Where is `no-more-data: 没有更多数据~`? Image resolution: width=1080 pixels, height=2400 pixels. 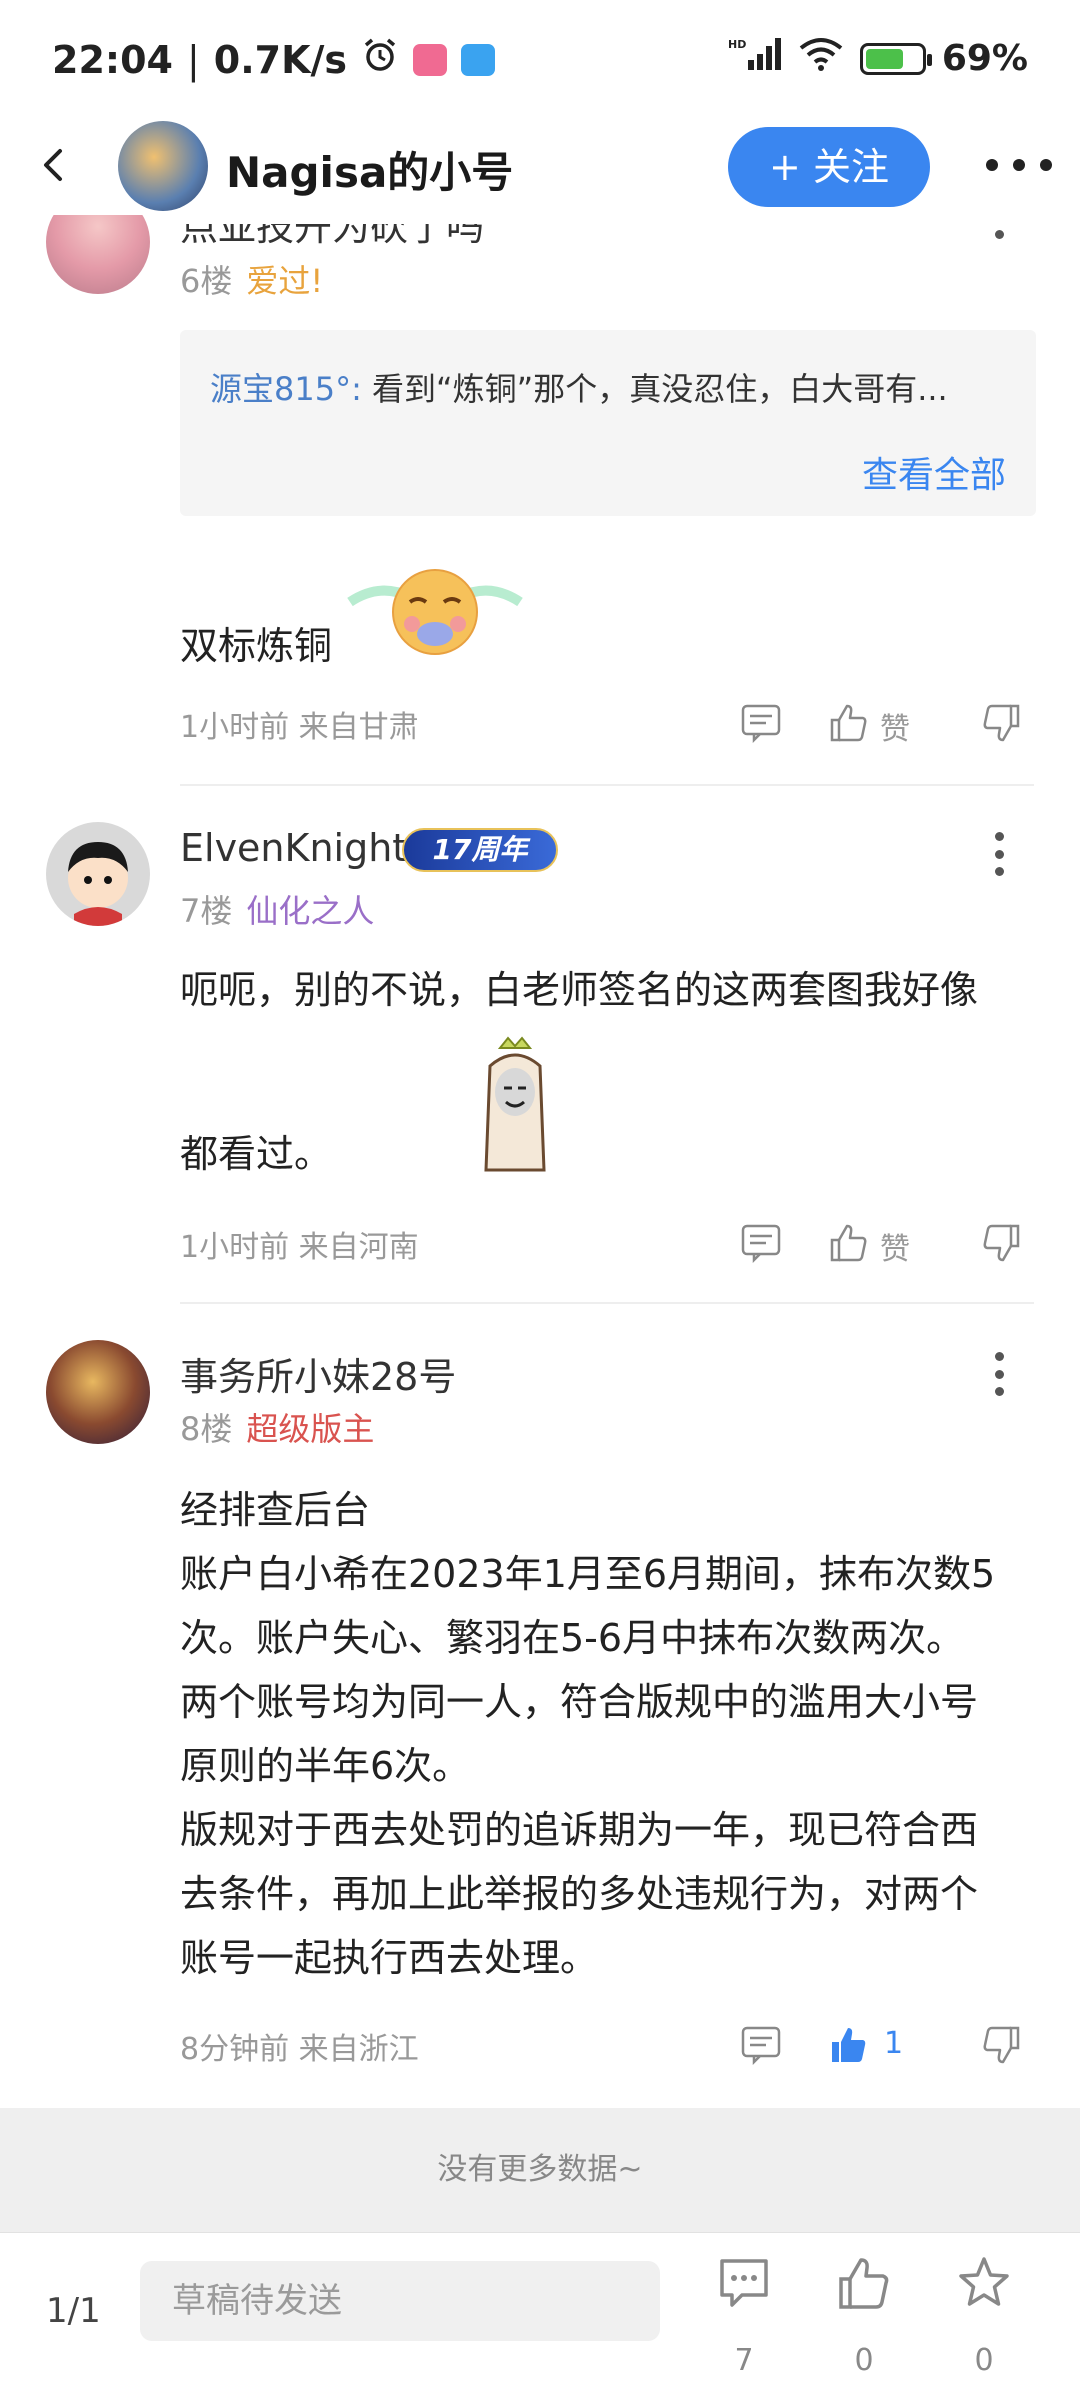
no-more-data: 没有更多数据~ is located at coordinates (540, 2170).